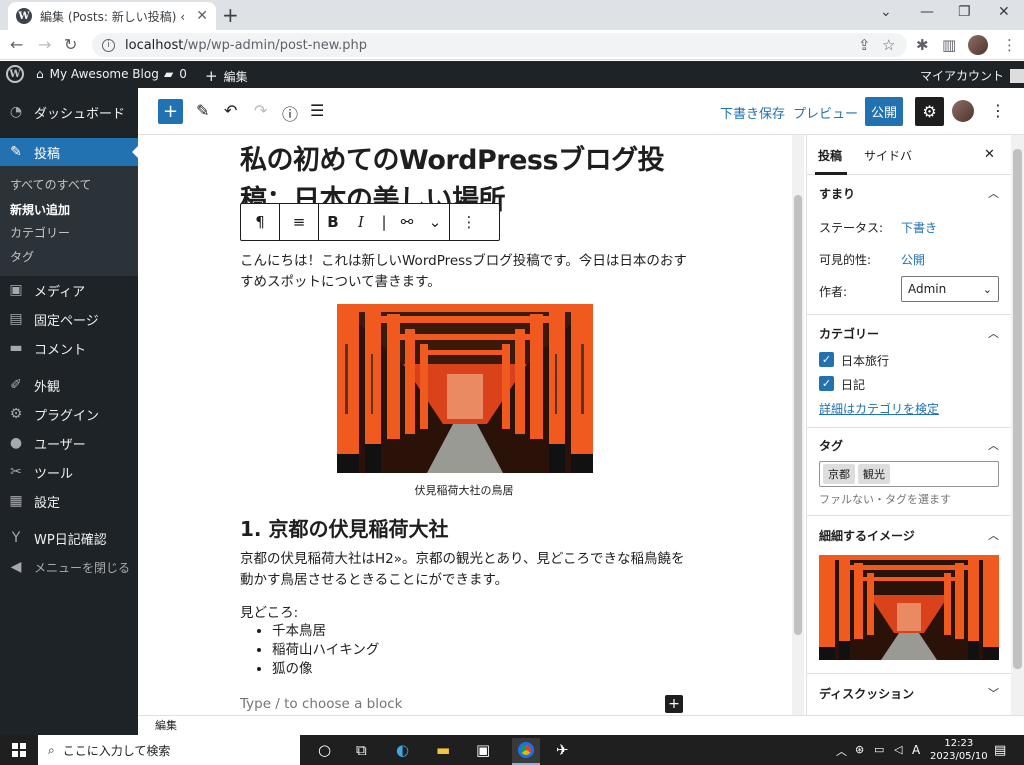 This screenshot has width=1024, height=765. Describe the element at coordinates (260, 110) in the screenshot. I see `redo-icon: ↷` at that location.